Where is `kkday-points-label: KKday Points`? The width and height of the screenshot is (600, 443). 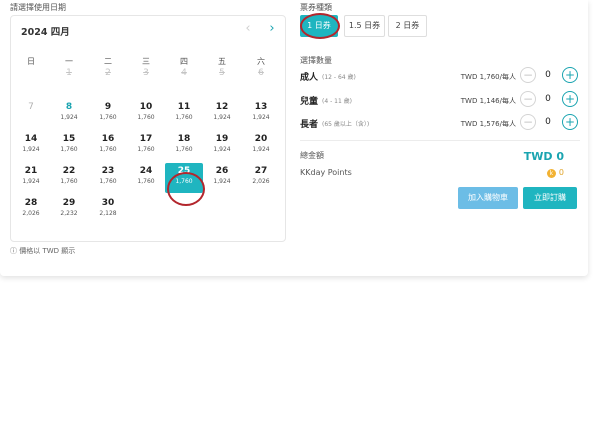
kkday-points-label: KKday Points is located at coordinates (326, 172).